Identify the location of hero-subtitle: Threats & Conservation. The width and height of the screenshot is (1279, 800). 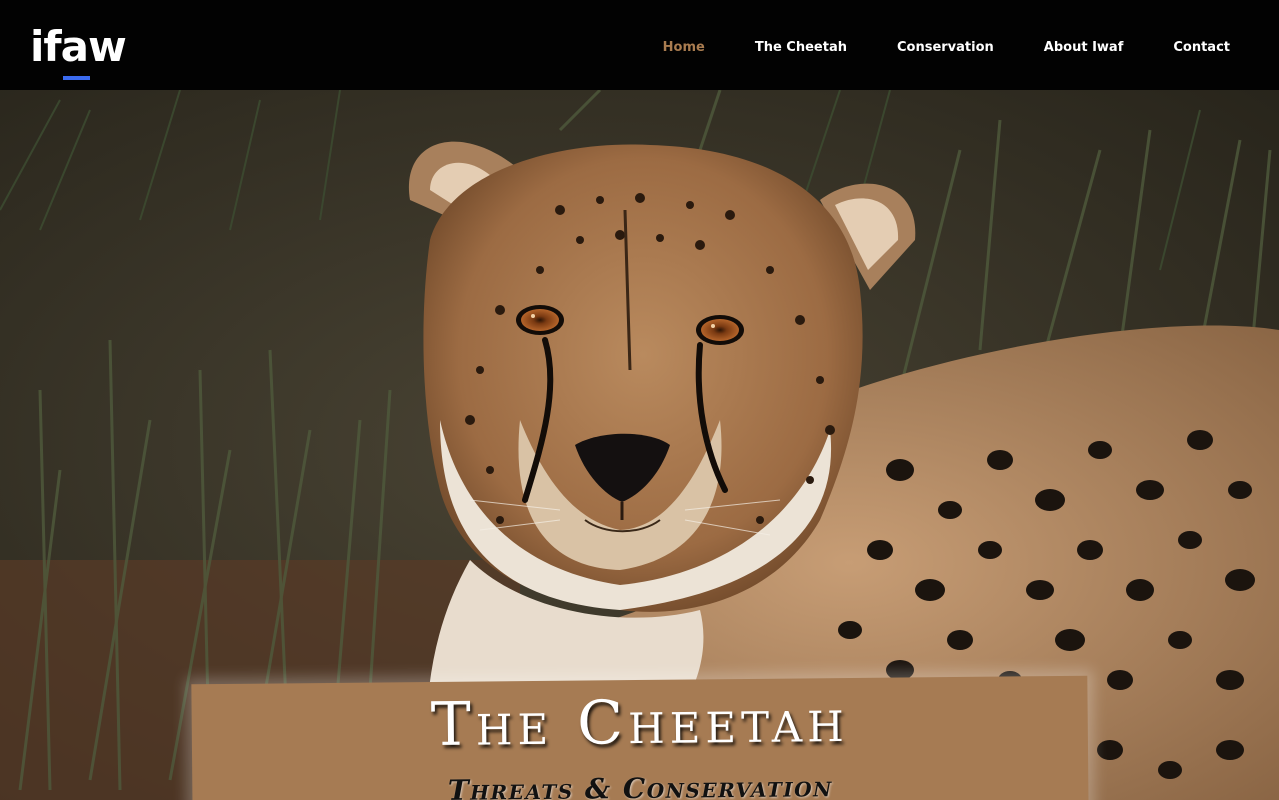
(640, 785).